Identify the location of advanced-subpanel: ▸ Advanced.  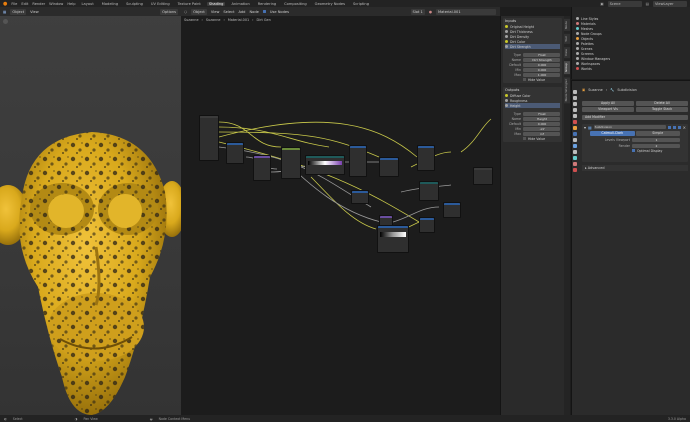
(635, 168).